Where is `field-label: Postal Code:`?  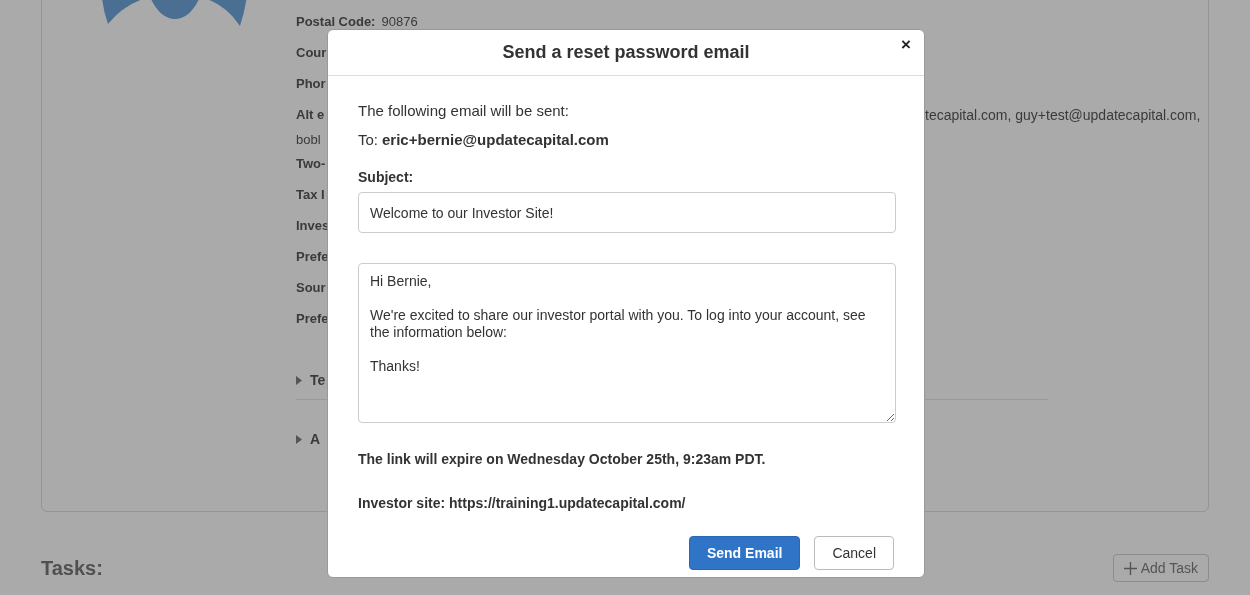 field-label: Postal Code: is located at coordinates (336, 22).